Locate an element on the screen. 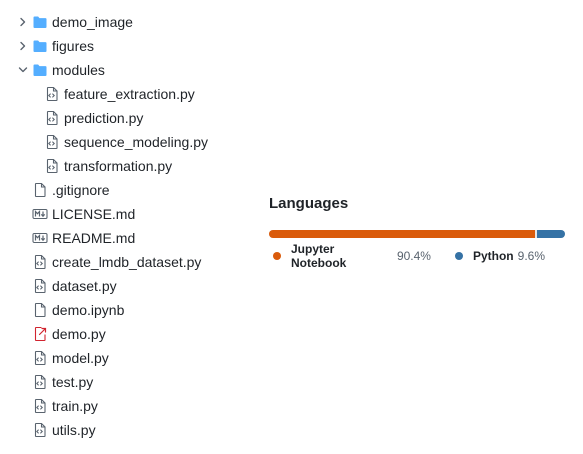  tree-item-label: transformation.py is located at coordinates (118, 166).